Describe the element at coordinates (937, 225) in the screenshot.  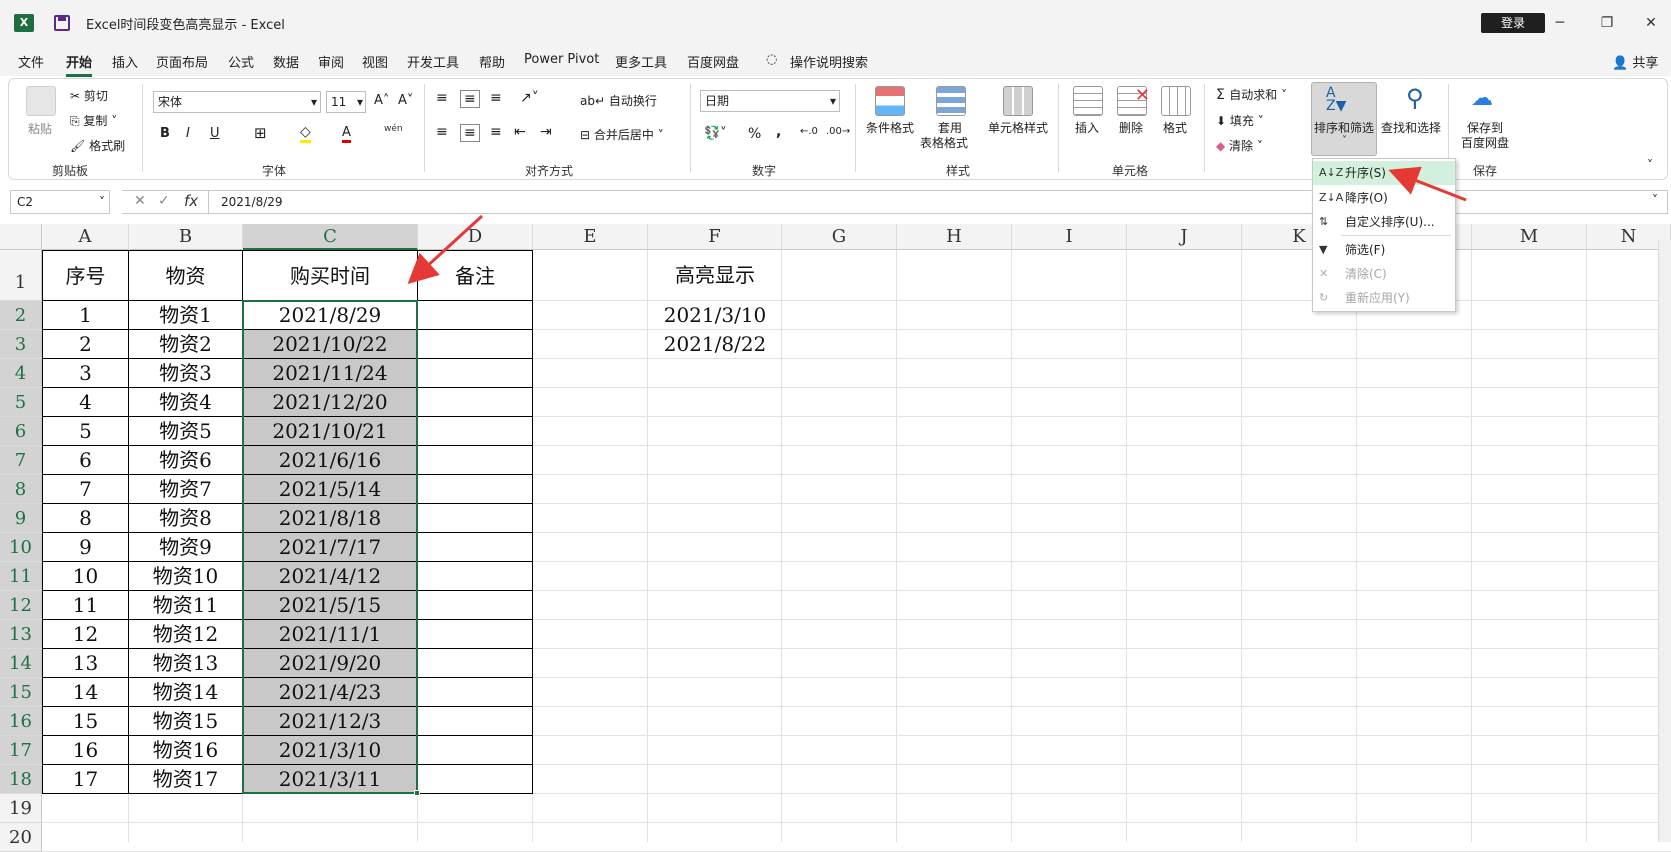
I see `annotation-arrows` at that location.